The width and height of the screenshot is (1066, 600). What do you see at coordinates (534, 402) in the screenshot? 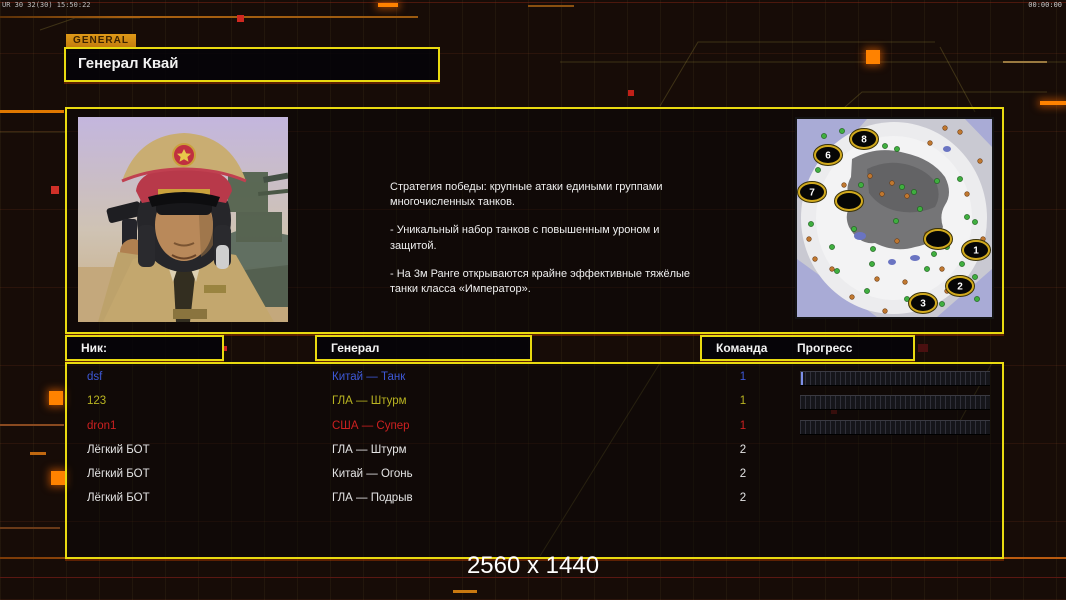
I see `player-row: 123 ГЛА — Штурм 1` at bounding box center [534, 402].